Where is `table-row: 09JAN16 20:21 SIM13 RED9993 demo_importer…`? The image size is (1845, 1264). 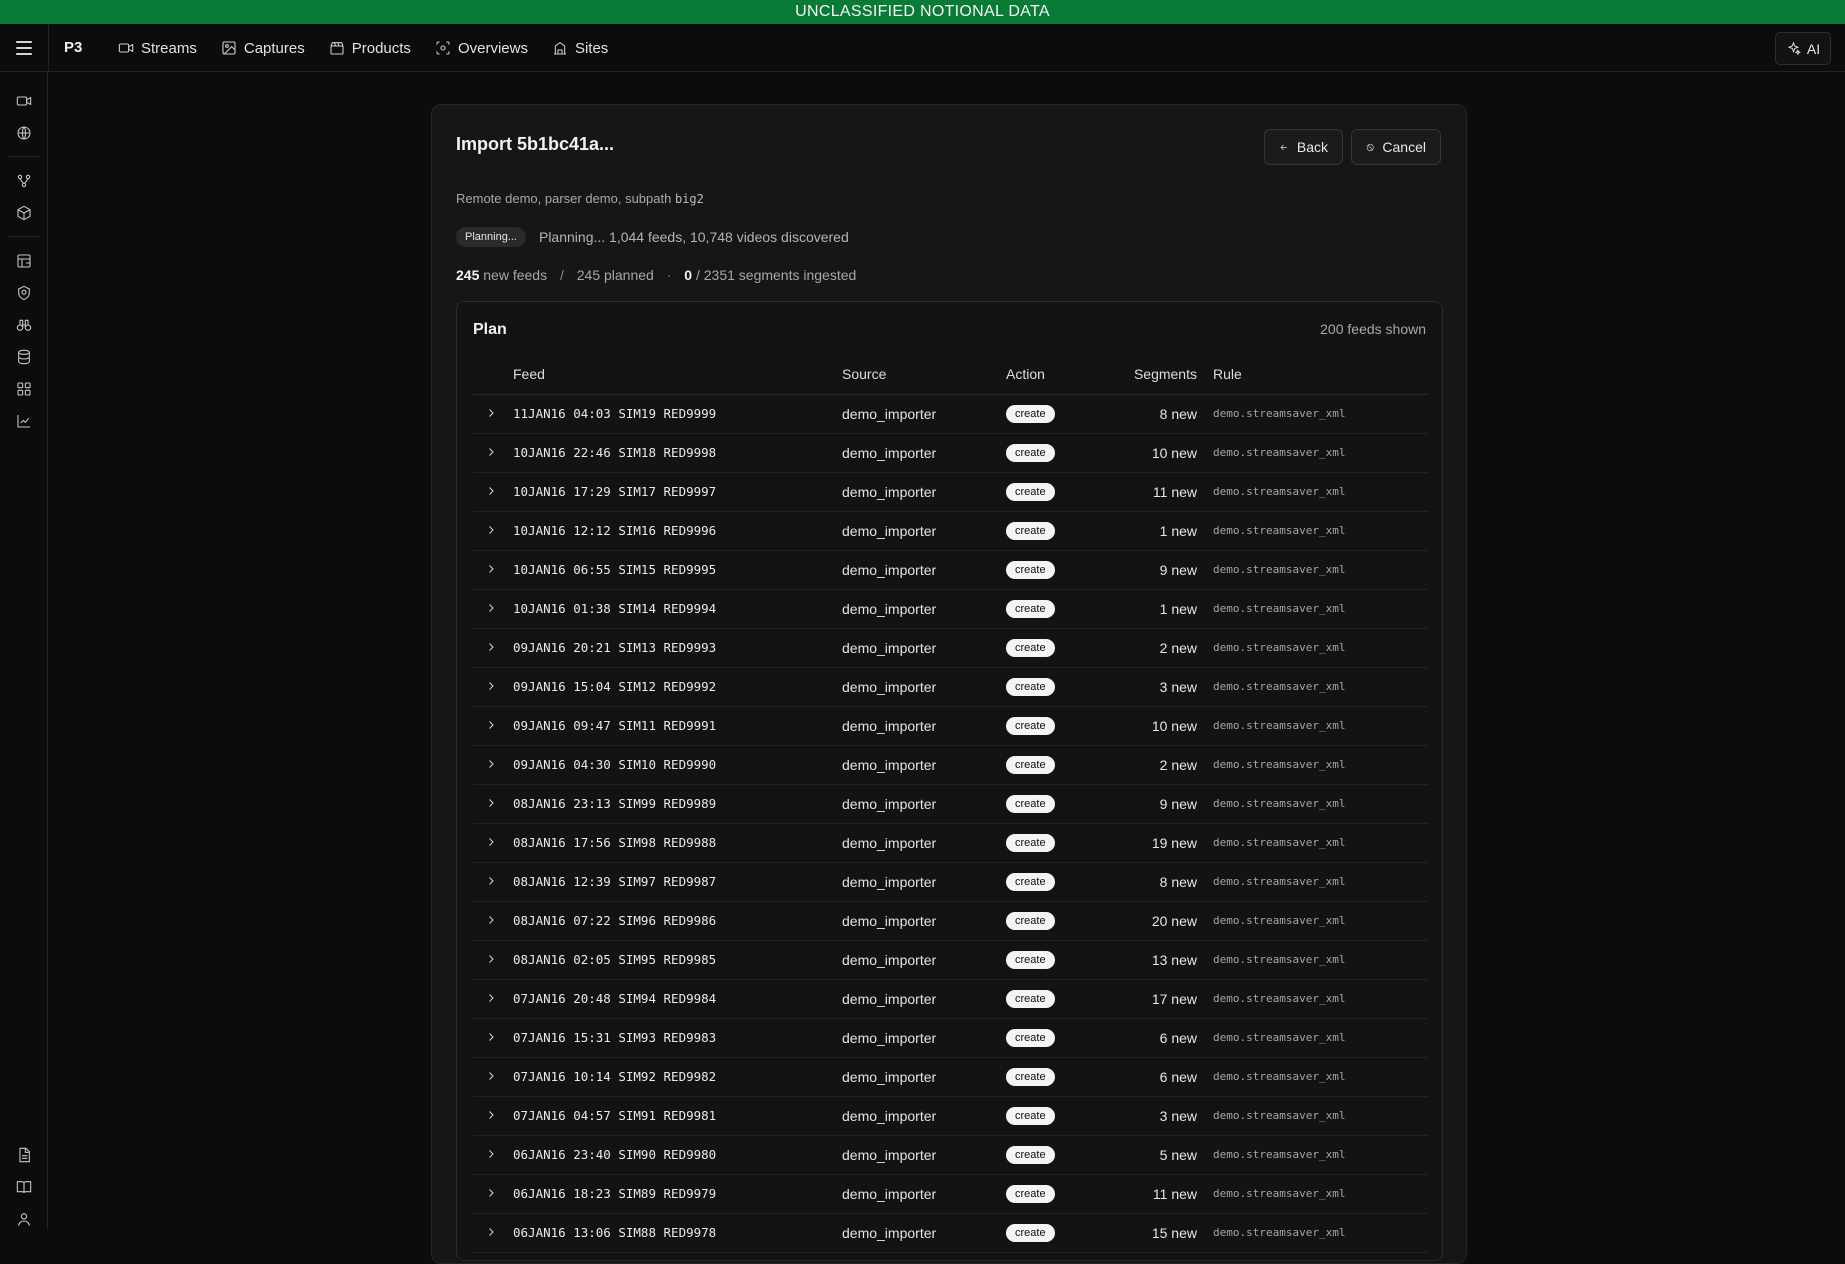 table-row: 09JAN16 20:21 SIM13 RED9993 demo_importer… is located at coordinates (950, 648).